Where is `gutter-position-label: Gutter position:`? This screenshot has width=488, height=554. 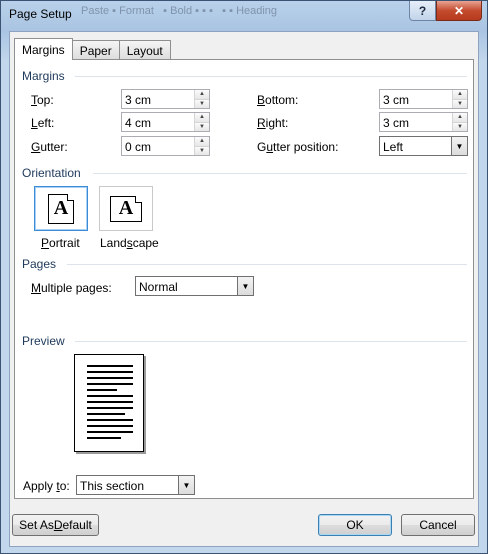
gutter-position-label: Gutter position: is located at coordinates (298, 147).